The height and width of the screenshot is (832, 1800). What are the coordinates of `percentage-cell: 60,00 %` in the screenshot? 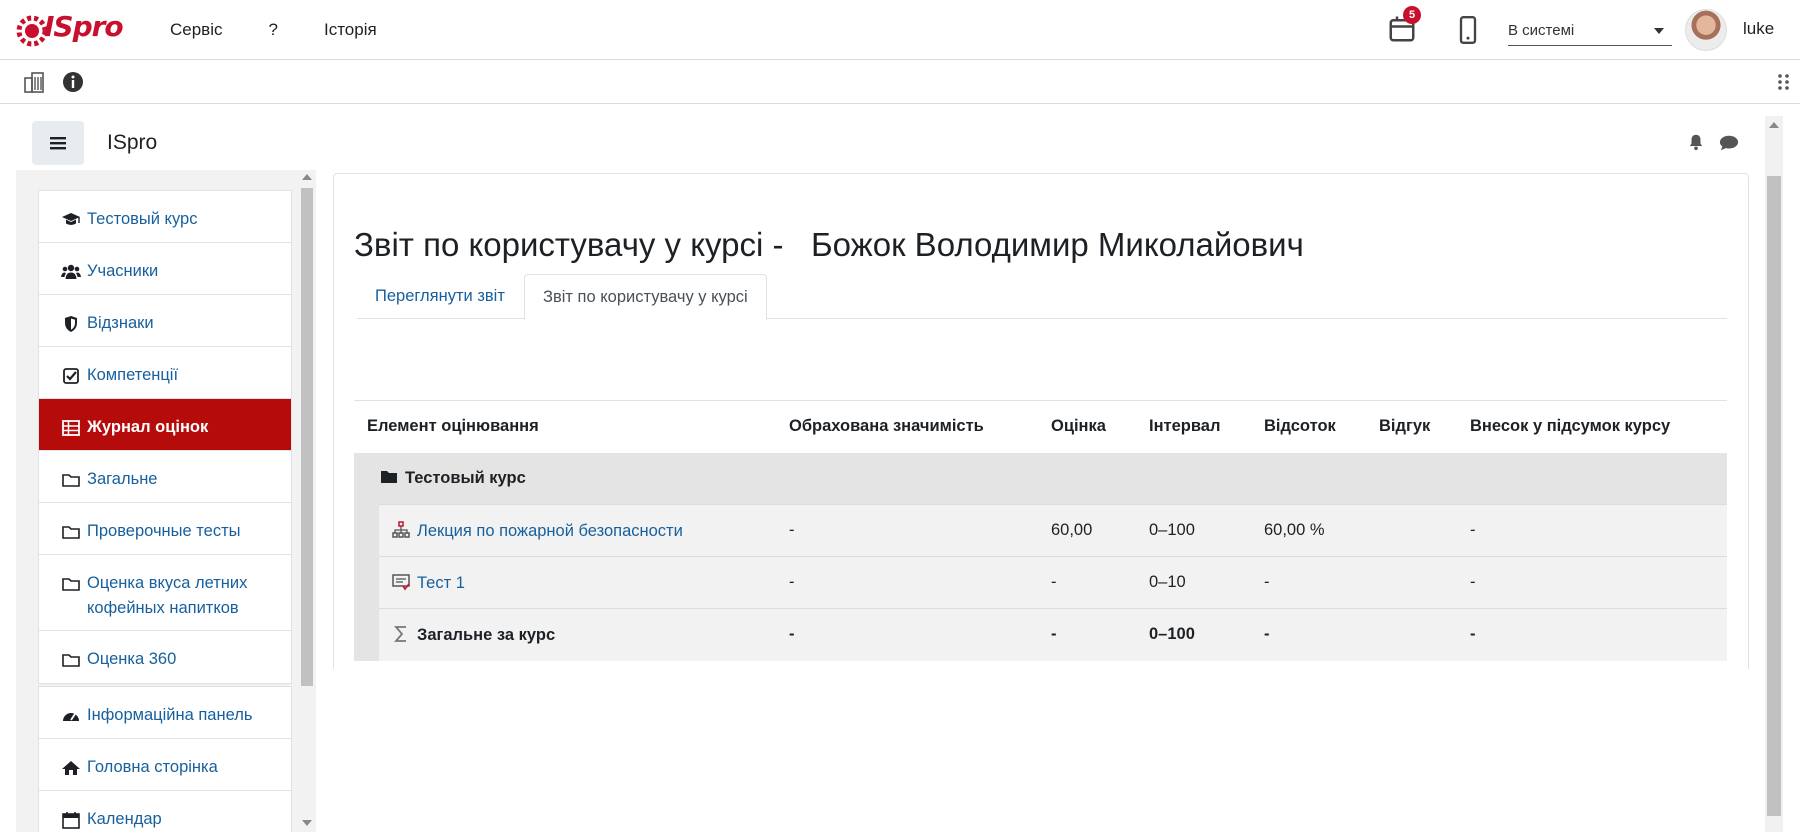 It's located at (1308, 530).